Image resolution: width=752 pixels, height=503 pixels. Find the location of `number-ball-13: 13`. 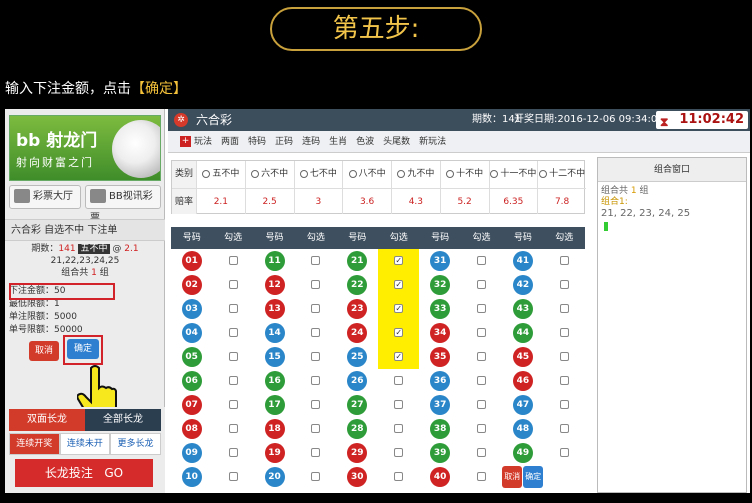

number-ball-13: 13 is located at coordinates (274, 309).